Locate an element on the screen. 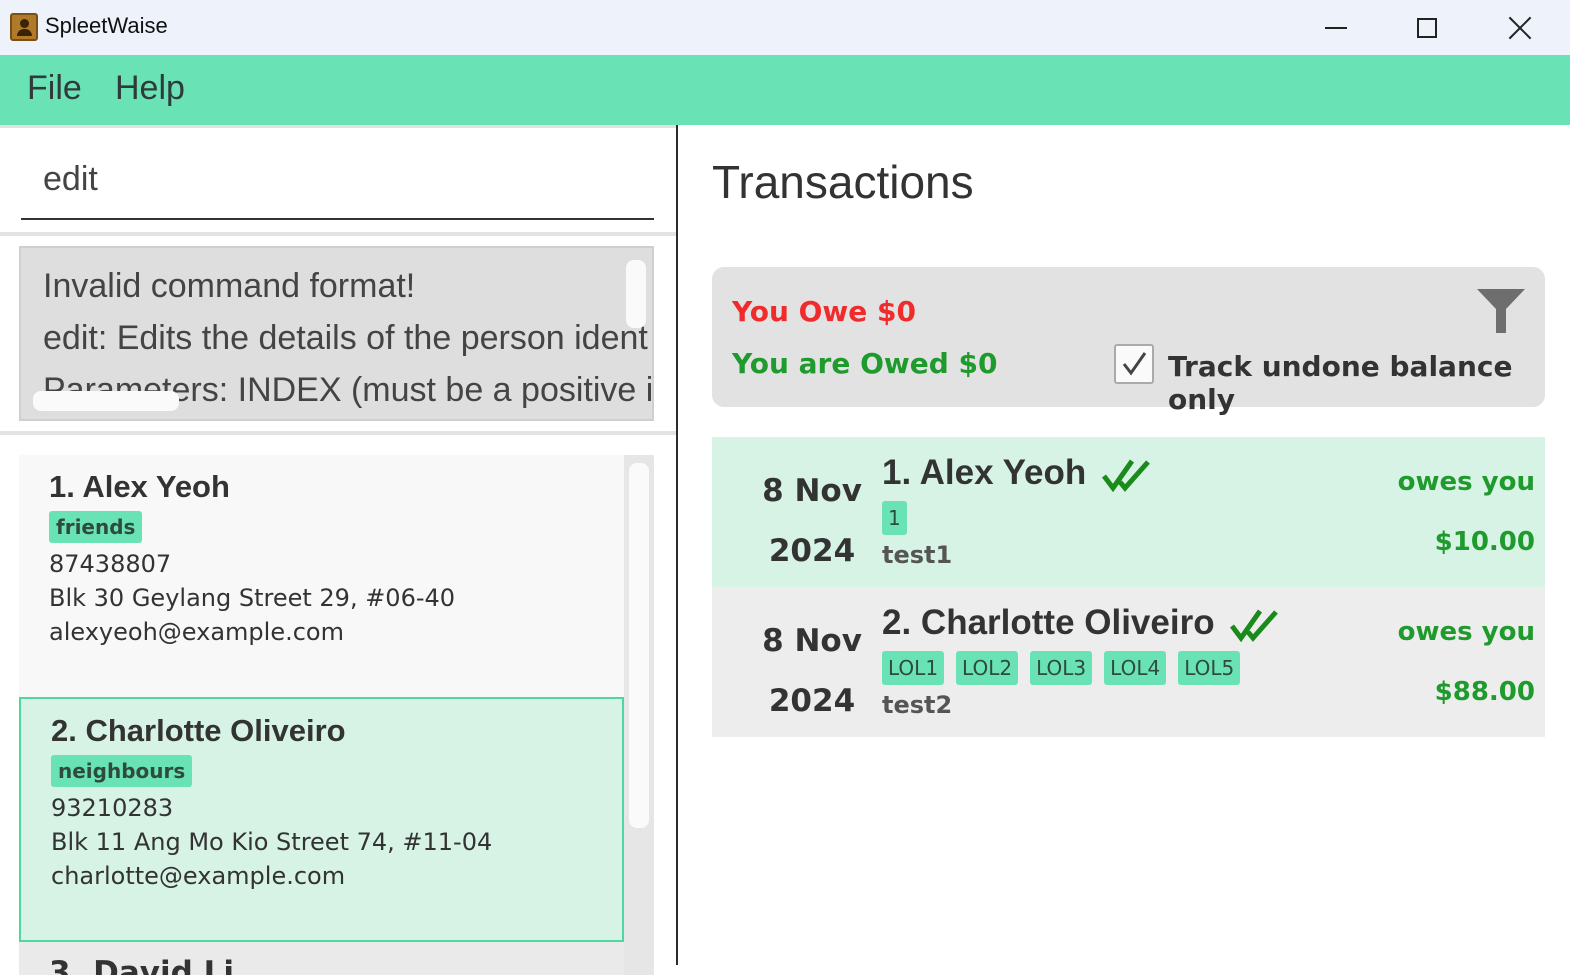  transaction-tag: 1 is located at coordinates (894, 518).